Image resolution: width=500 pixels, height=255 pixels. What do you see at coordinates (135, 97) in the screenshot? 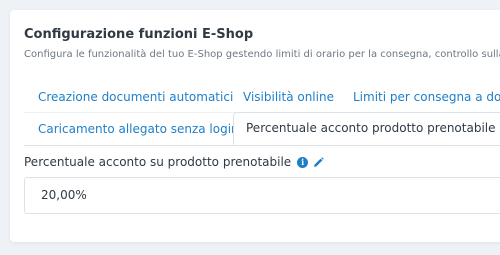
I see `tab-creazione-documenti: Creazione documenti automatici` at bounding box center [135, 97].